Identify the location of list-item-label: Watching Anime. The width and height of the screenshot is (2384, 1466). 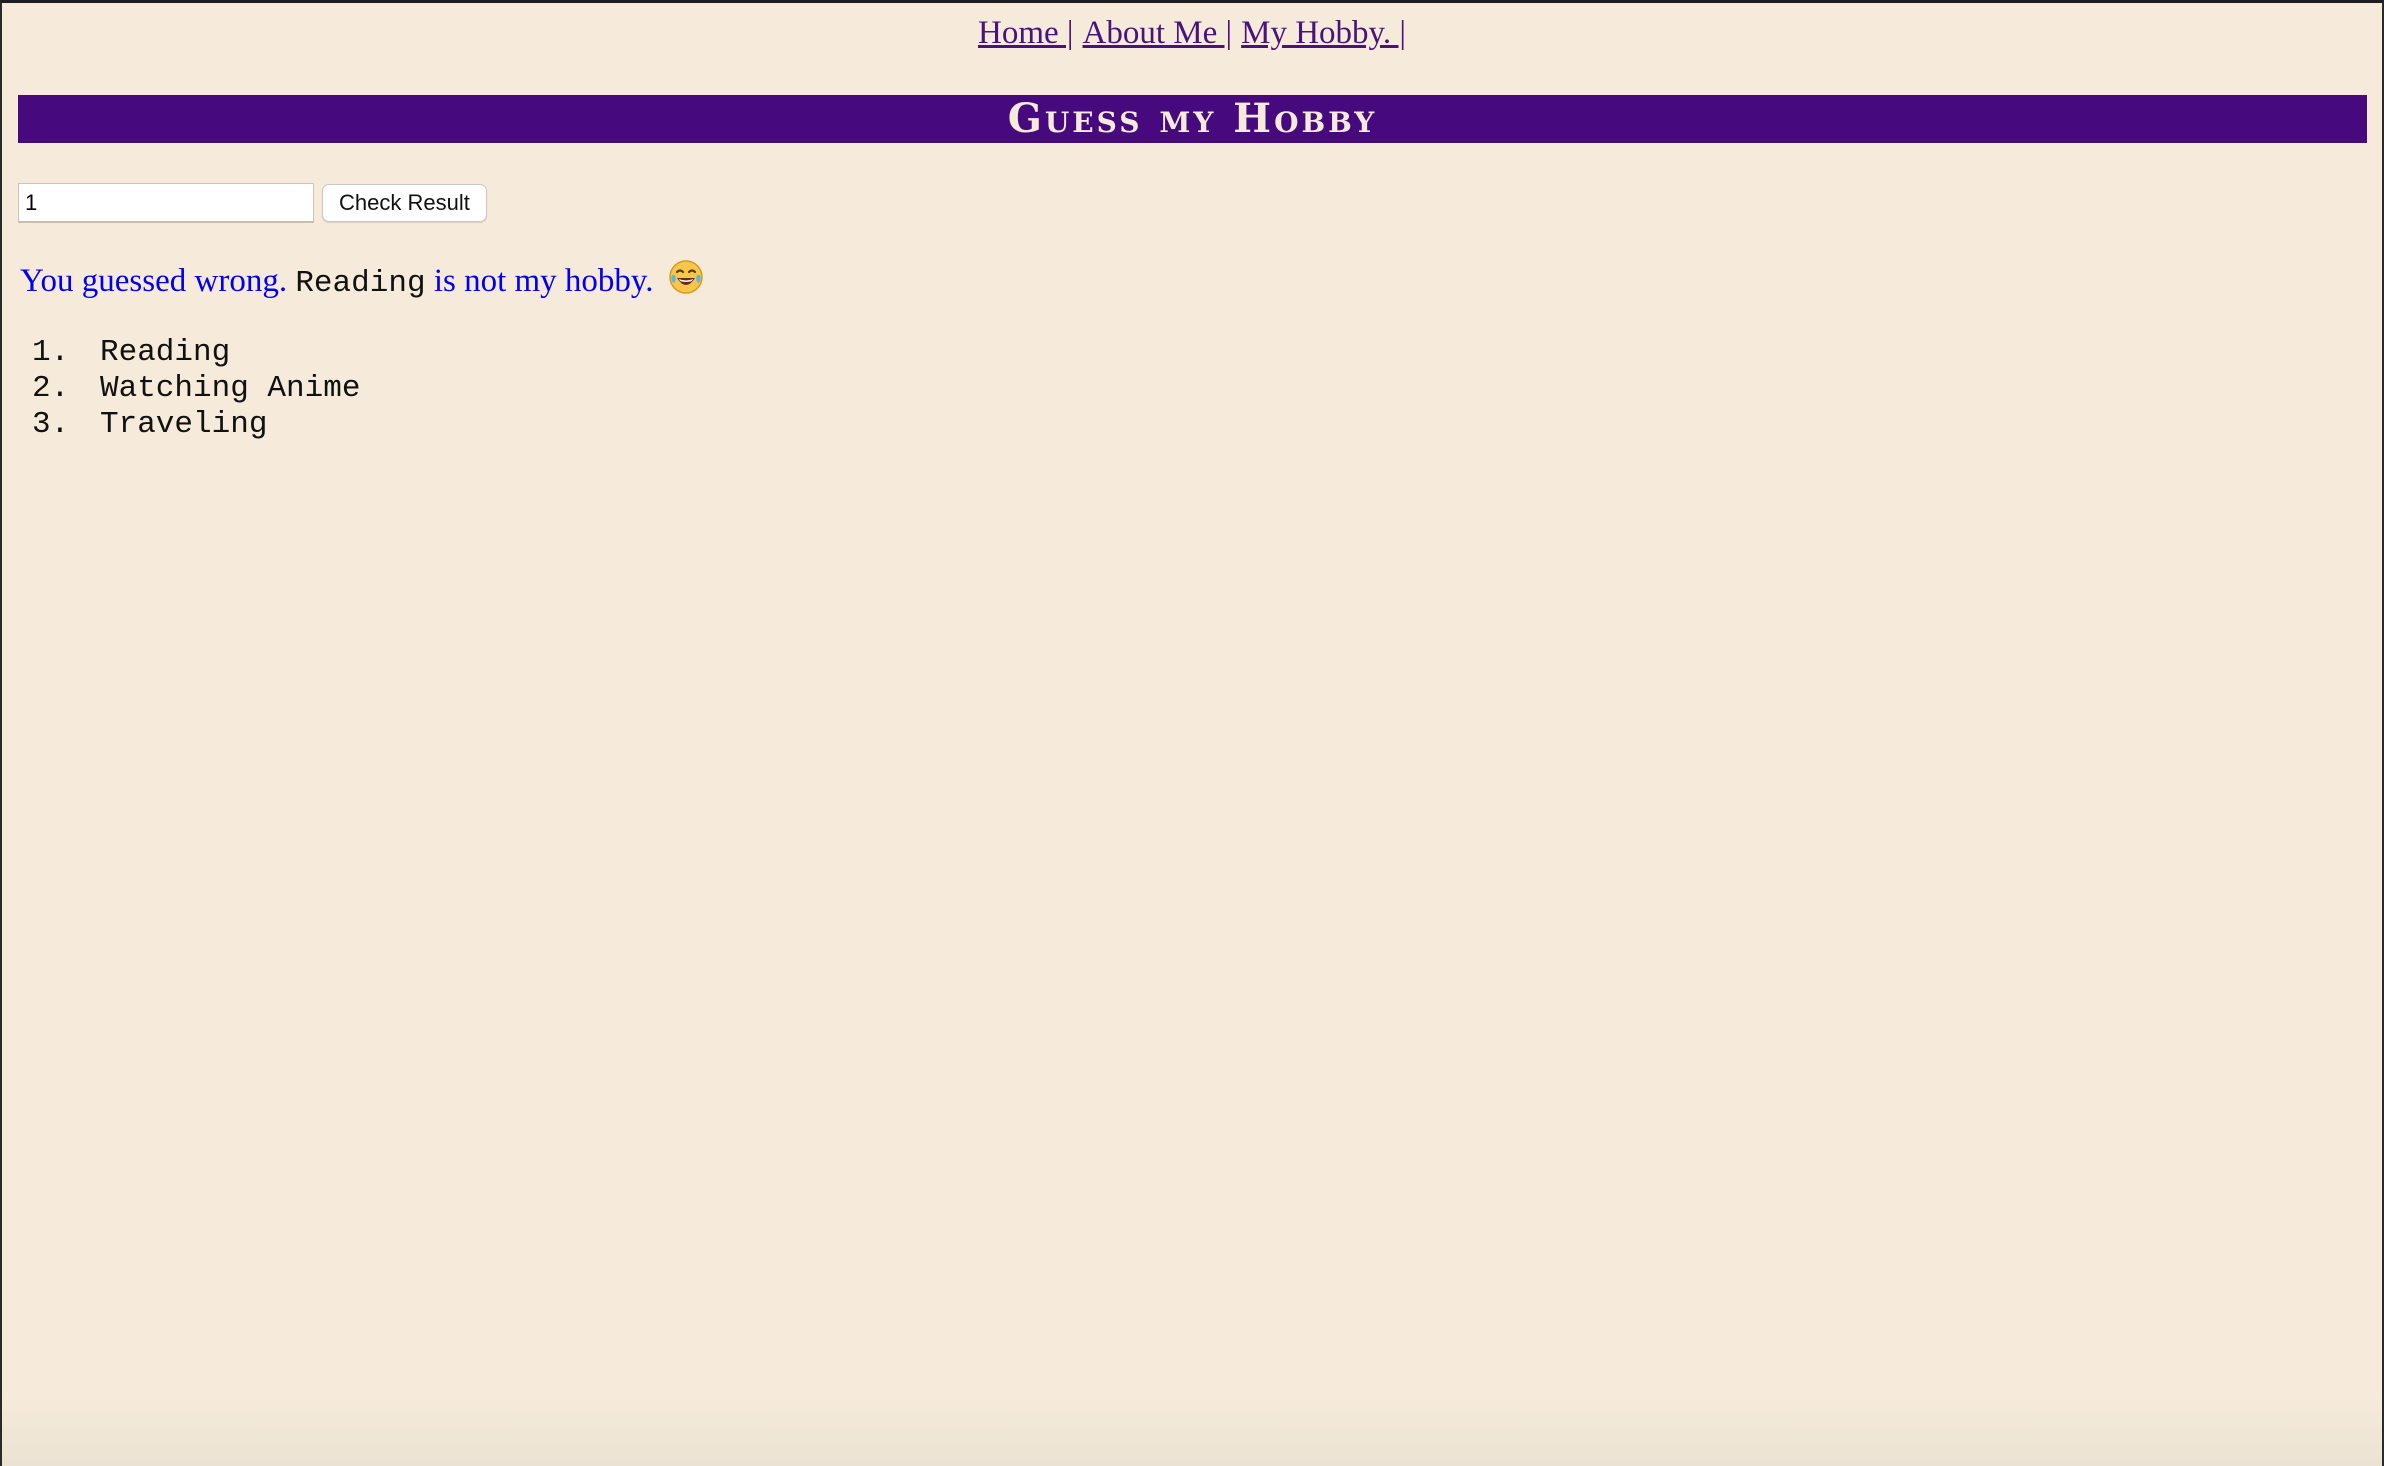
(230, 388).